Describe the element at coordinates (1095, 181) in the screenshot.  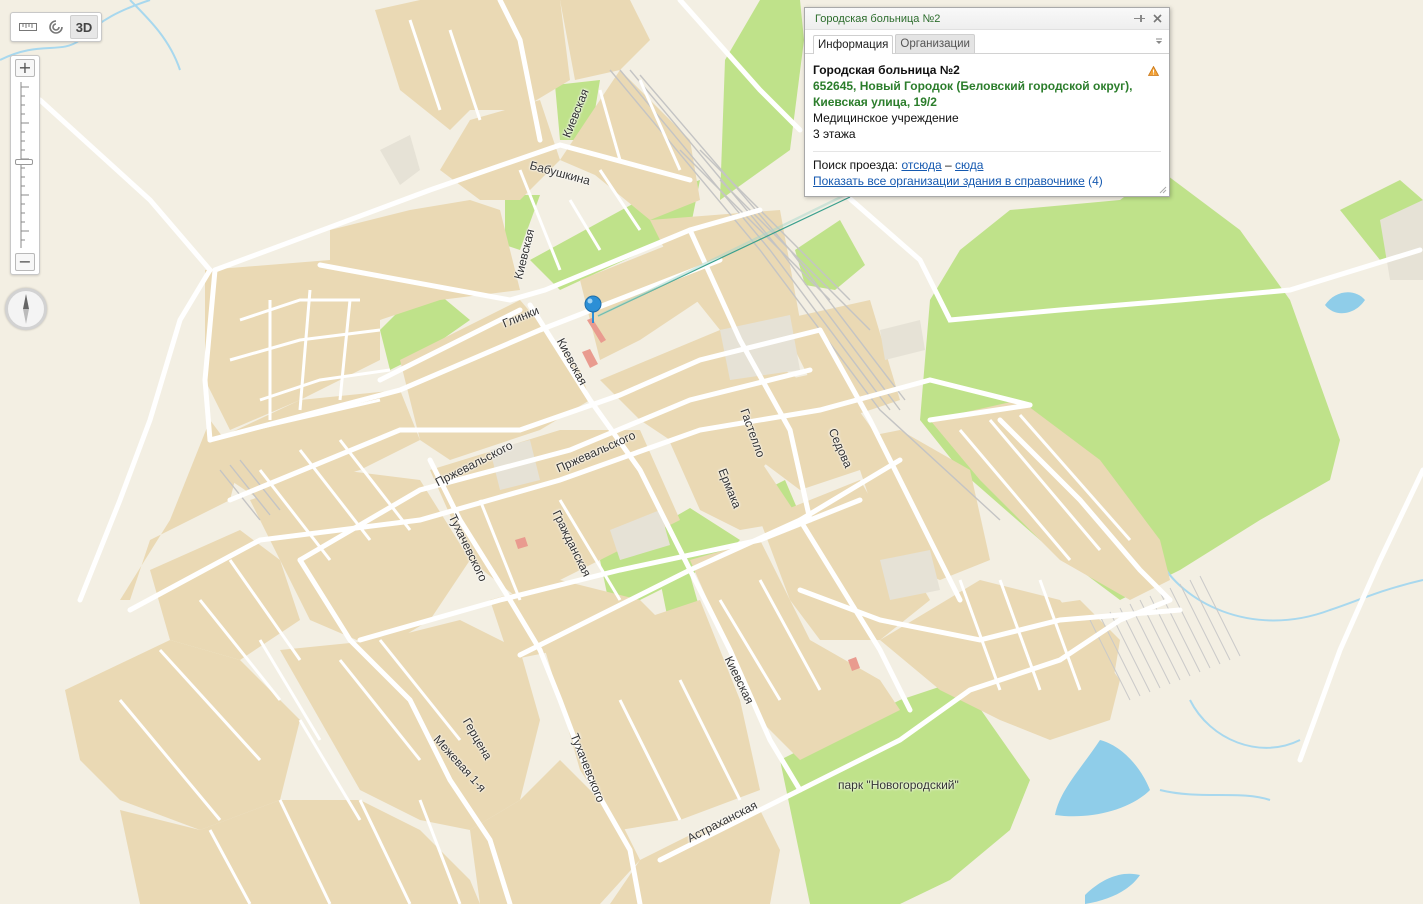
I see `show-all-orgs-count: (4)` at that location.